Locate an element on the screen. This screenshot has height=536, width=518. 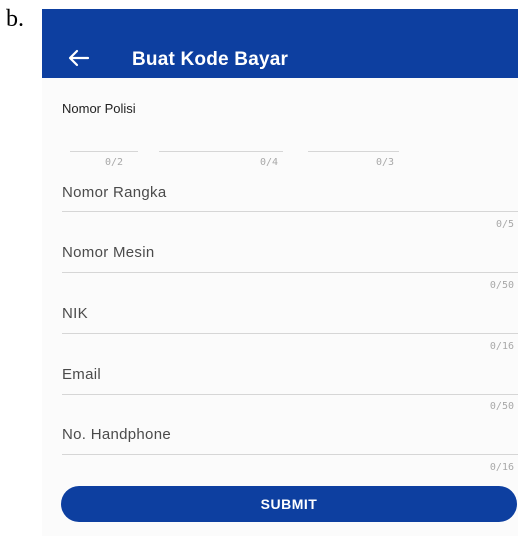
arrow-left-icon is located at coordinates (79, 58).